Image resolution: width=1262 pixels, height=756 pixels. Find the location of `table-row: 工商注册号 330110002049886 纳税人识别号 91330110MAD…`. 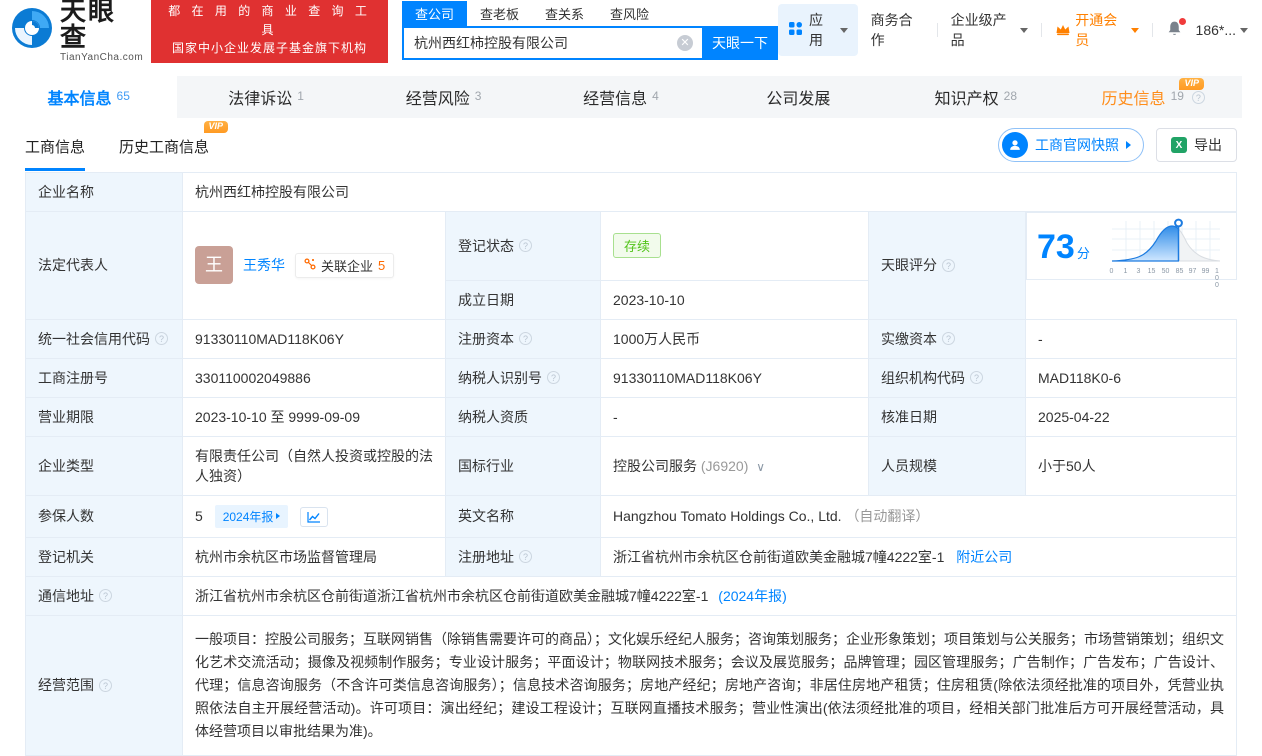

table-row: 工商注册号 330110002049886 纳税人识别号 91330110MAD… is located at coordinates (631, 377).